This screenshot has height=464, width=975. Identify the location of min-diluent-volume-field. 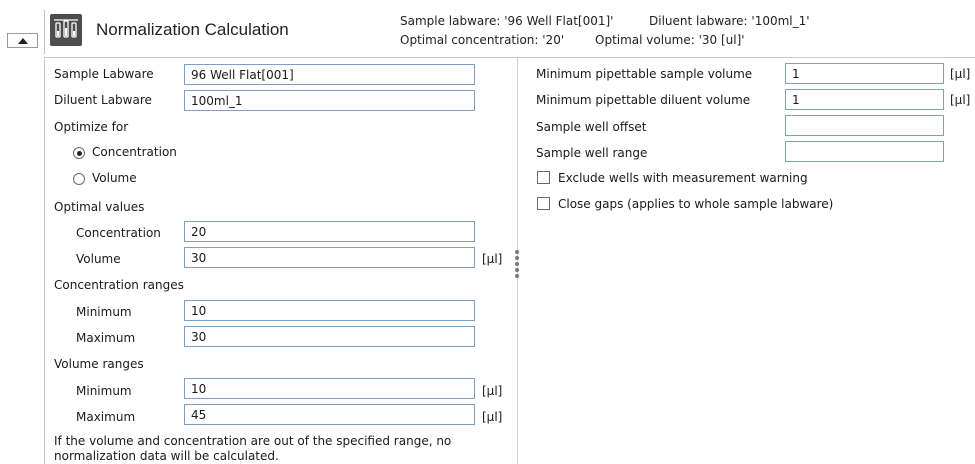
(864, 99).